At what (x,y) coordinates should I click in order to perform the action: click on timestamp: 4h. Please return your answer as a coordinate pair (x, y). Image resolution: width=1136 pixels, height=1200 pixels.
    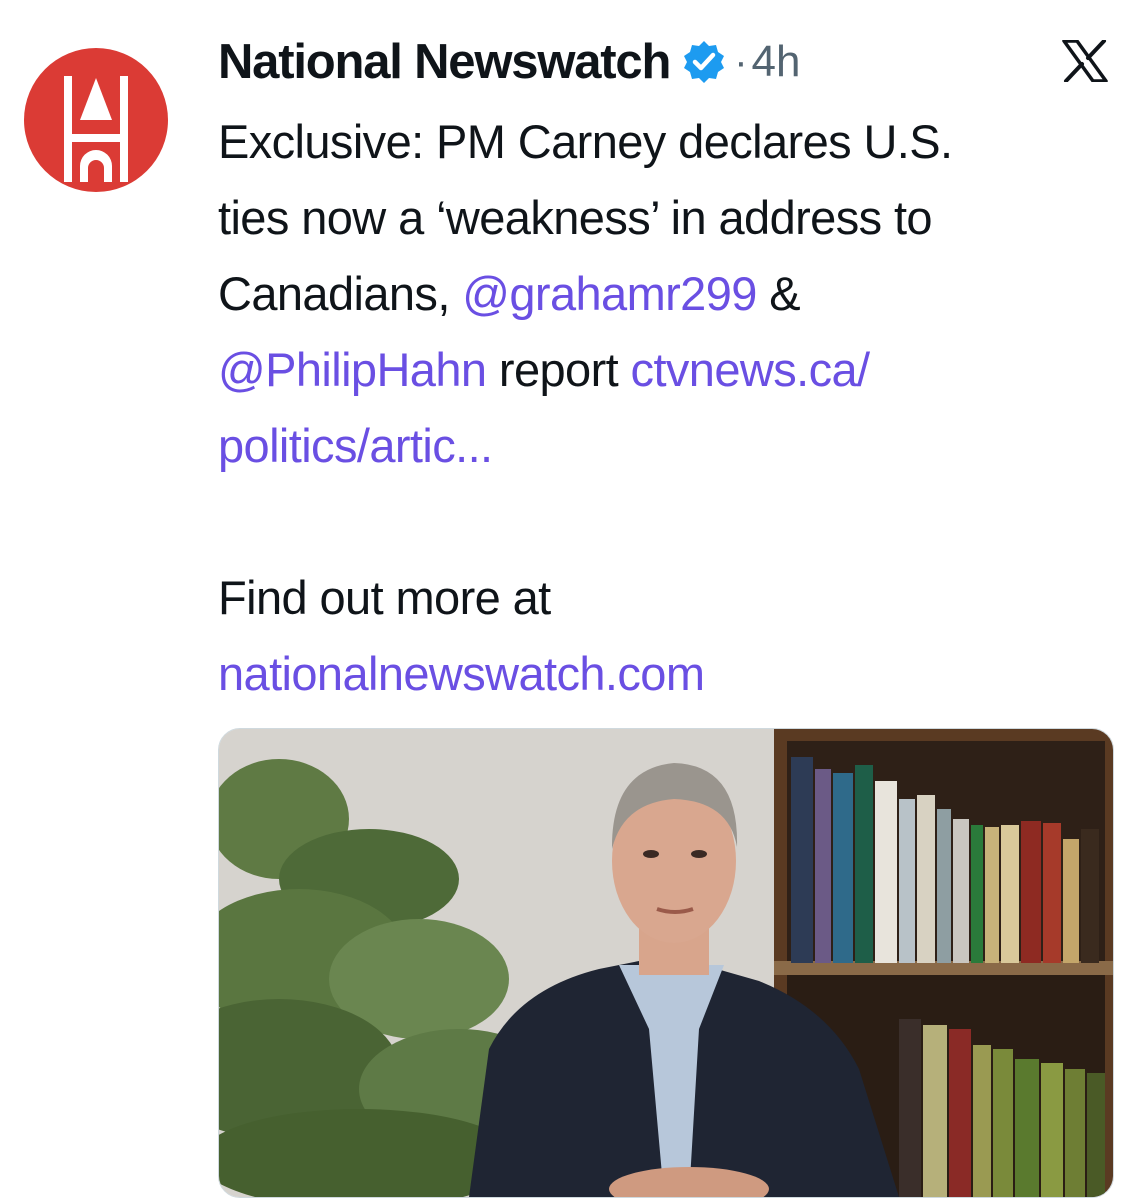
    Looking at the image, I should click on (776, 62).